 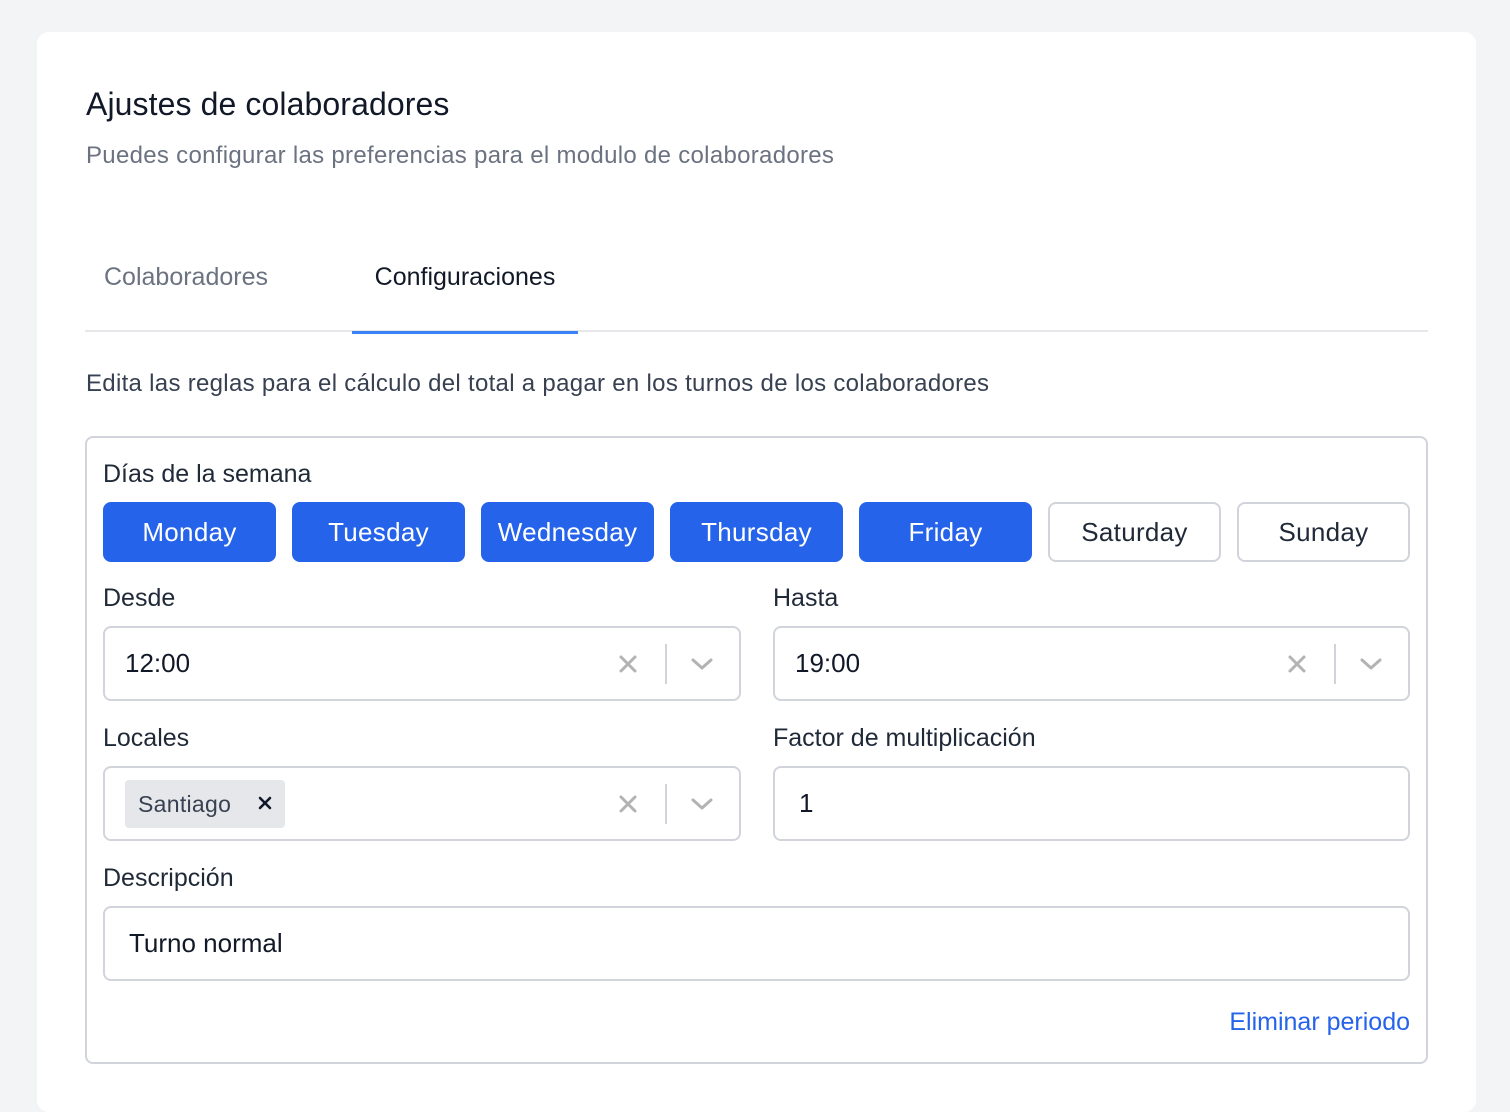 What do you see at coordinates (189, 532) in the screenshot?
I see `day-monday-button: Monday` at bounding box center [189, 532].